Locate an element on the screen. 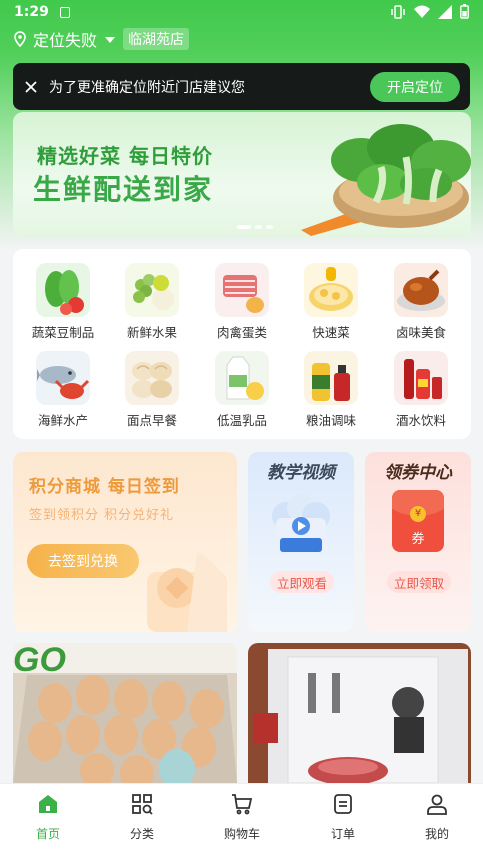 This screenshot has width=483, height=860. quick-dish-icon is located at coordinates (331, 290).